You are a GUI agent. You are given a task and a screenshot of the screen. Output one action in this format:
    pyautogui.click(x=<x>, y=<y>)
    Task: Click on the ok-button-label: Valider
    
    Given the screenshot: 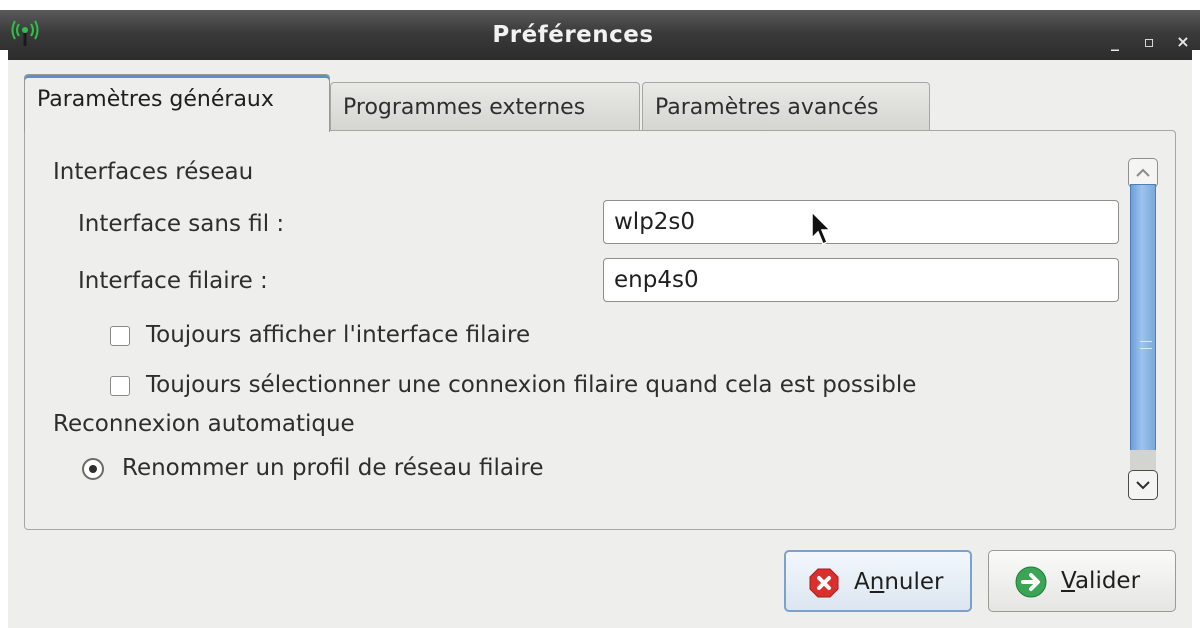 What is the action you would take?
    pyautogui.click(x=1100, y=581)
    